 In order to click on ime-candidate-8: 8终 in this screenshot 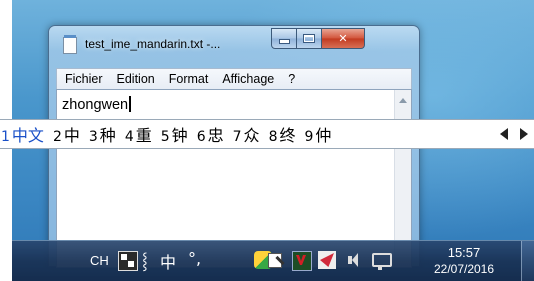, I will do `click(282, 134)`.